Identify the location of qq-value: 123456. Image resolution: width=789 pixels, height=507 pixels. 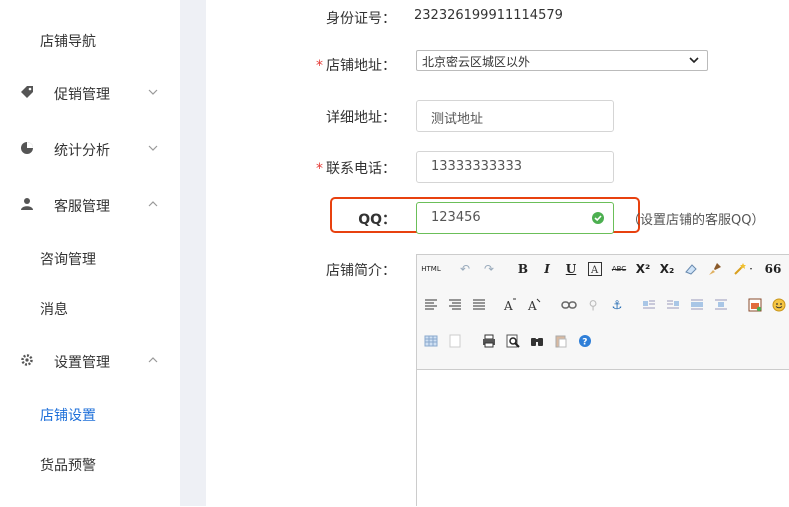
(456, 217).